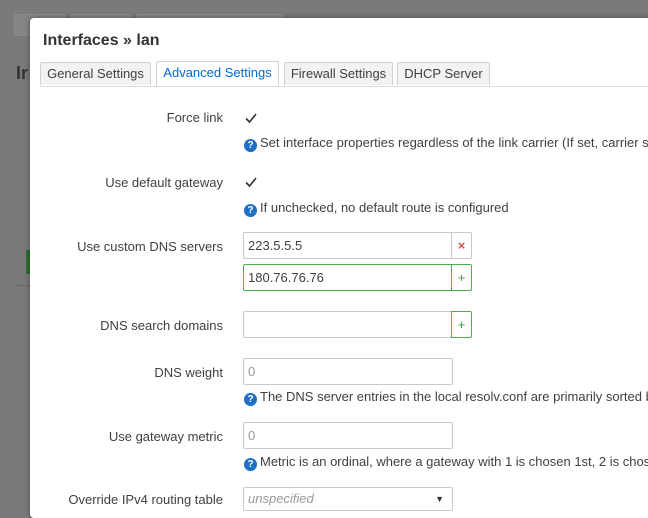 This screenshot has height=518, width=648. Describe the element at coordinates (217, 73) in the screenshot. I see `tab-advanced-settings: Advanced Settings` at that location.